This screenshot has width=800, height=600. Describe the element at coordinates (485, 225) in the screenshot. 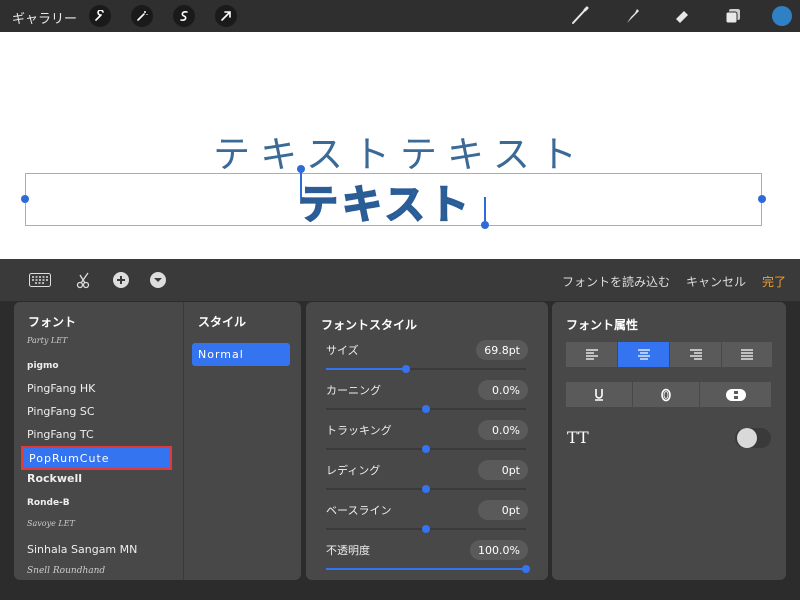

I see `selection-caret-end-handle` at that location.